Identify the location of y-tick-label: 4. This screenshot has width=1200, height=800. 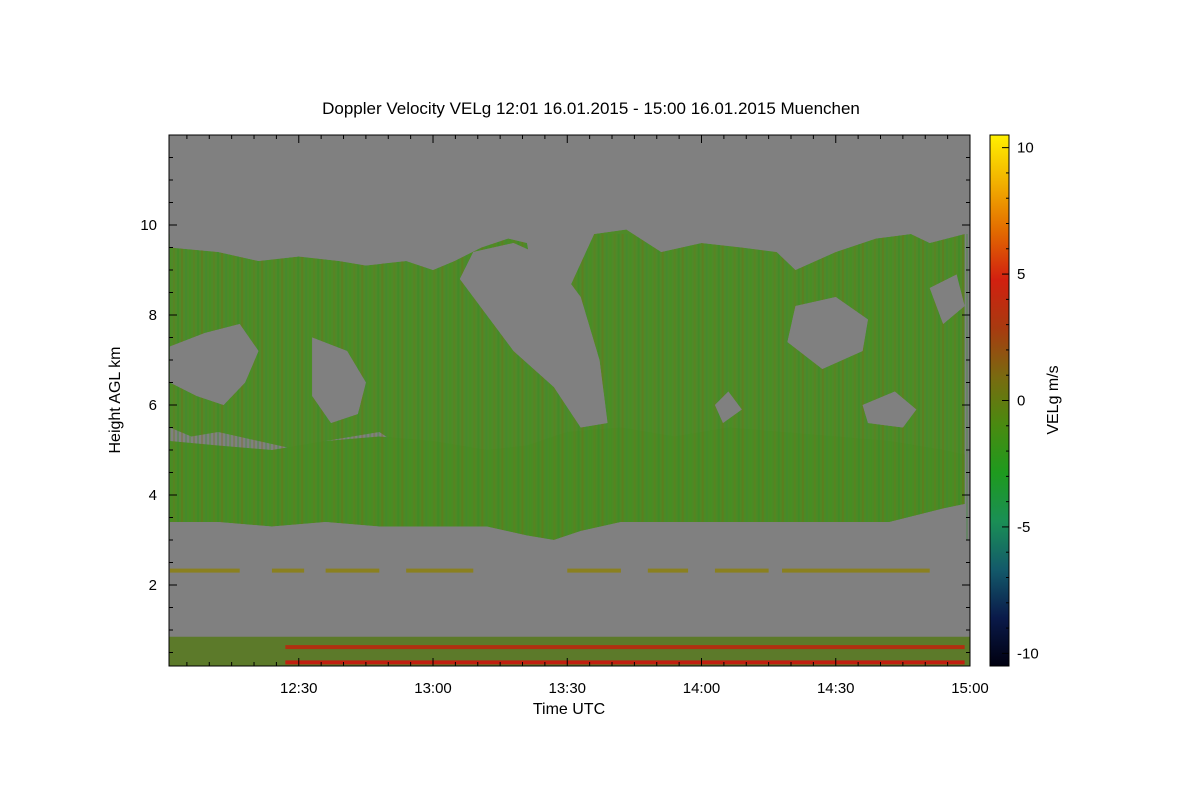
(153, 495).